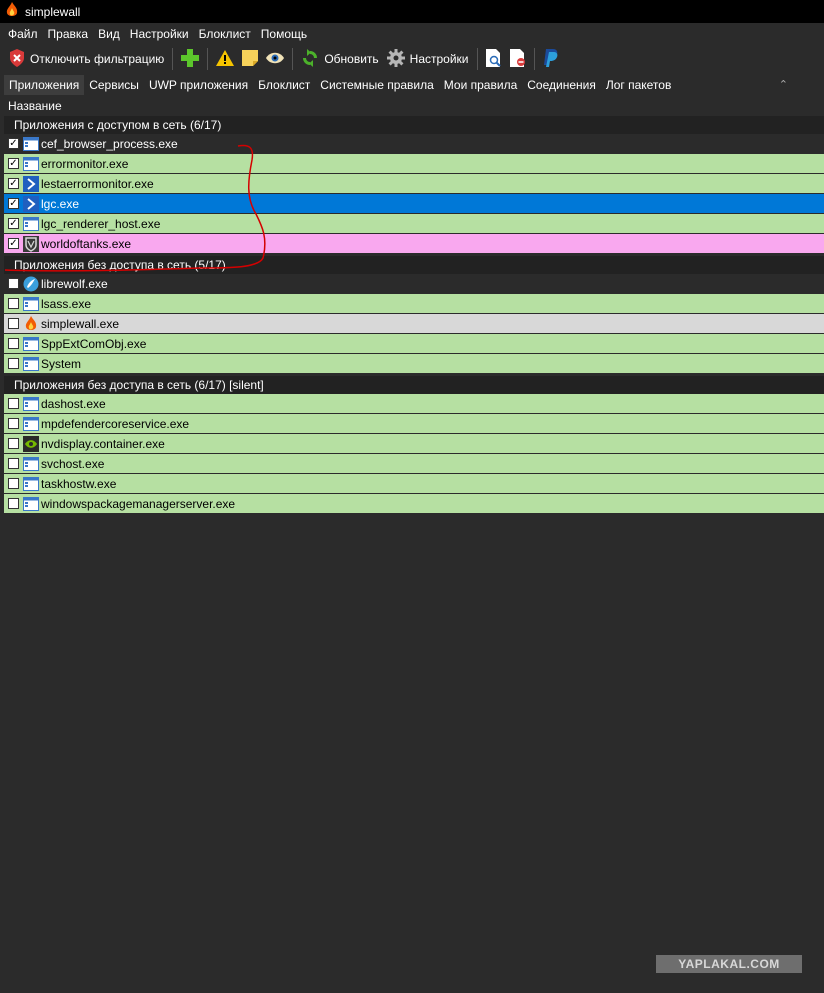 This screenshot has width=824, height=993. Describe the element at coordinates (101, 223) in the screenshot. I see `item-name: lgc_renderer_host.exe` at that location.